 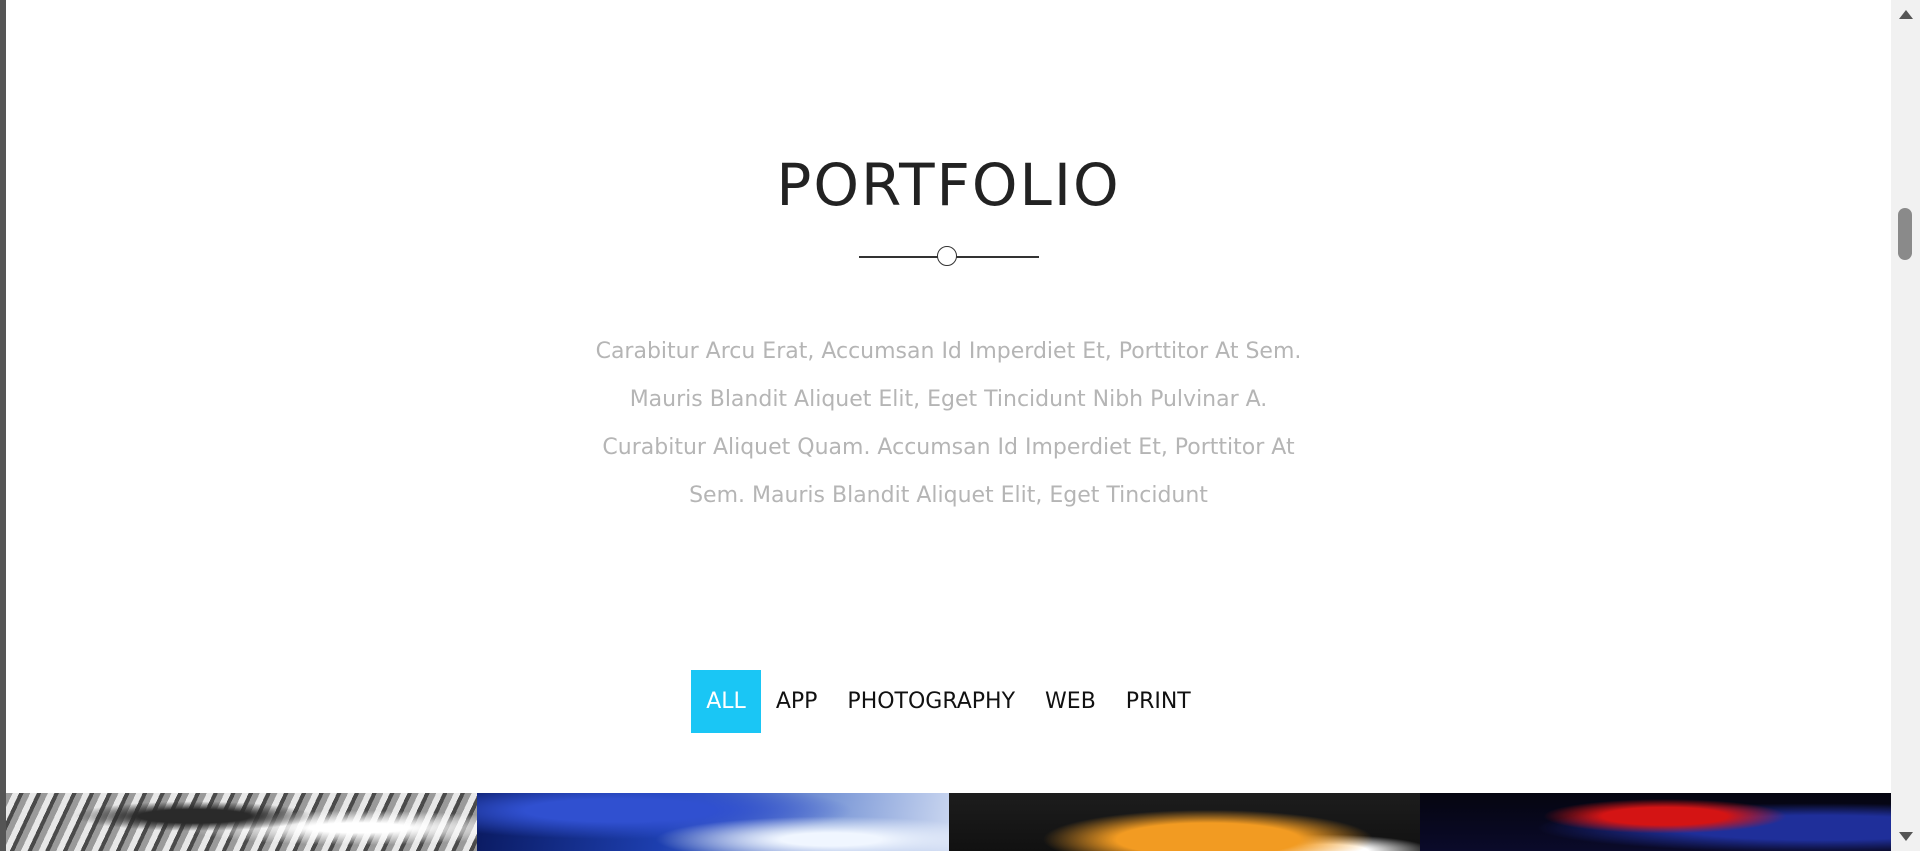 What do you see at coordinates (1906, 14) in the screenshot?
I see `scroll-up-arrow-icon` at bounding box center [1906, 14].